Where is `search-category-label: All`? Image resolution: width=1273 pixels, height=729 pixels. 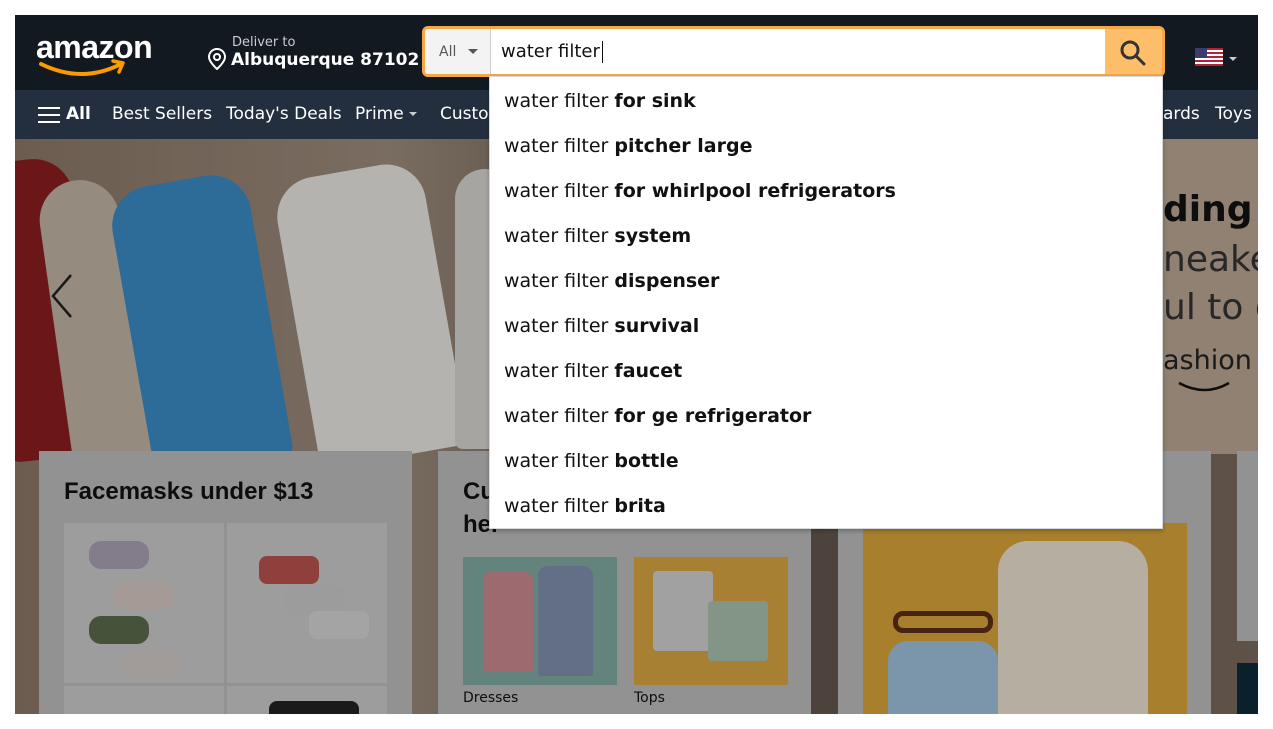 search-category-label: All is located at coordinates (448, 52).